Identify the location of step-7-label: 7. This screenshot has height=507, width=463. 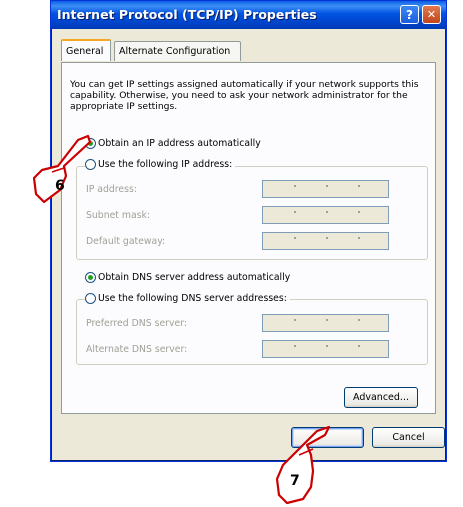
(295, 481).